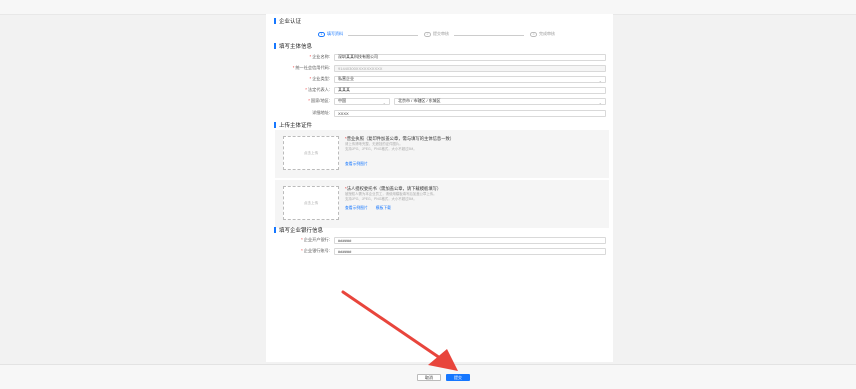 The image size is (856, 389). What do you see at coordinates (470, 113) in the screenshot?
I see `address-input: XXXX` at bounding box center [470, 113].